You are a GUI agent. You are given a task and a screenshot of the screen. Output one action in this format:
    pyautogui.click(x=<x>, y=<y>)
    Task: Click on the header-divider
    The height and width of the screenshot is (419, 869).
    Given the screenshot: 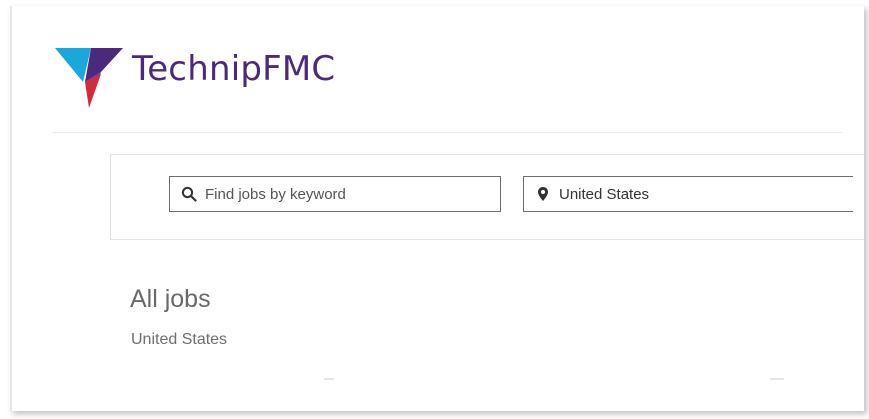 What is the action you would take?
    pyautogui.click(x=447, y=132)
    